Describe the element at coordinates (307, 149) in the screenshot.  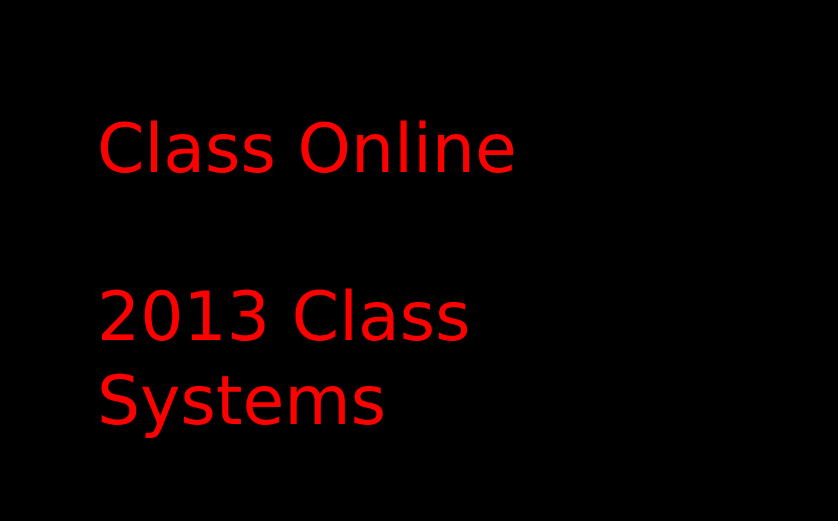
I see `title-text: Class Online` at that location.